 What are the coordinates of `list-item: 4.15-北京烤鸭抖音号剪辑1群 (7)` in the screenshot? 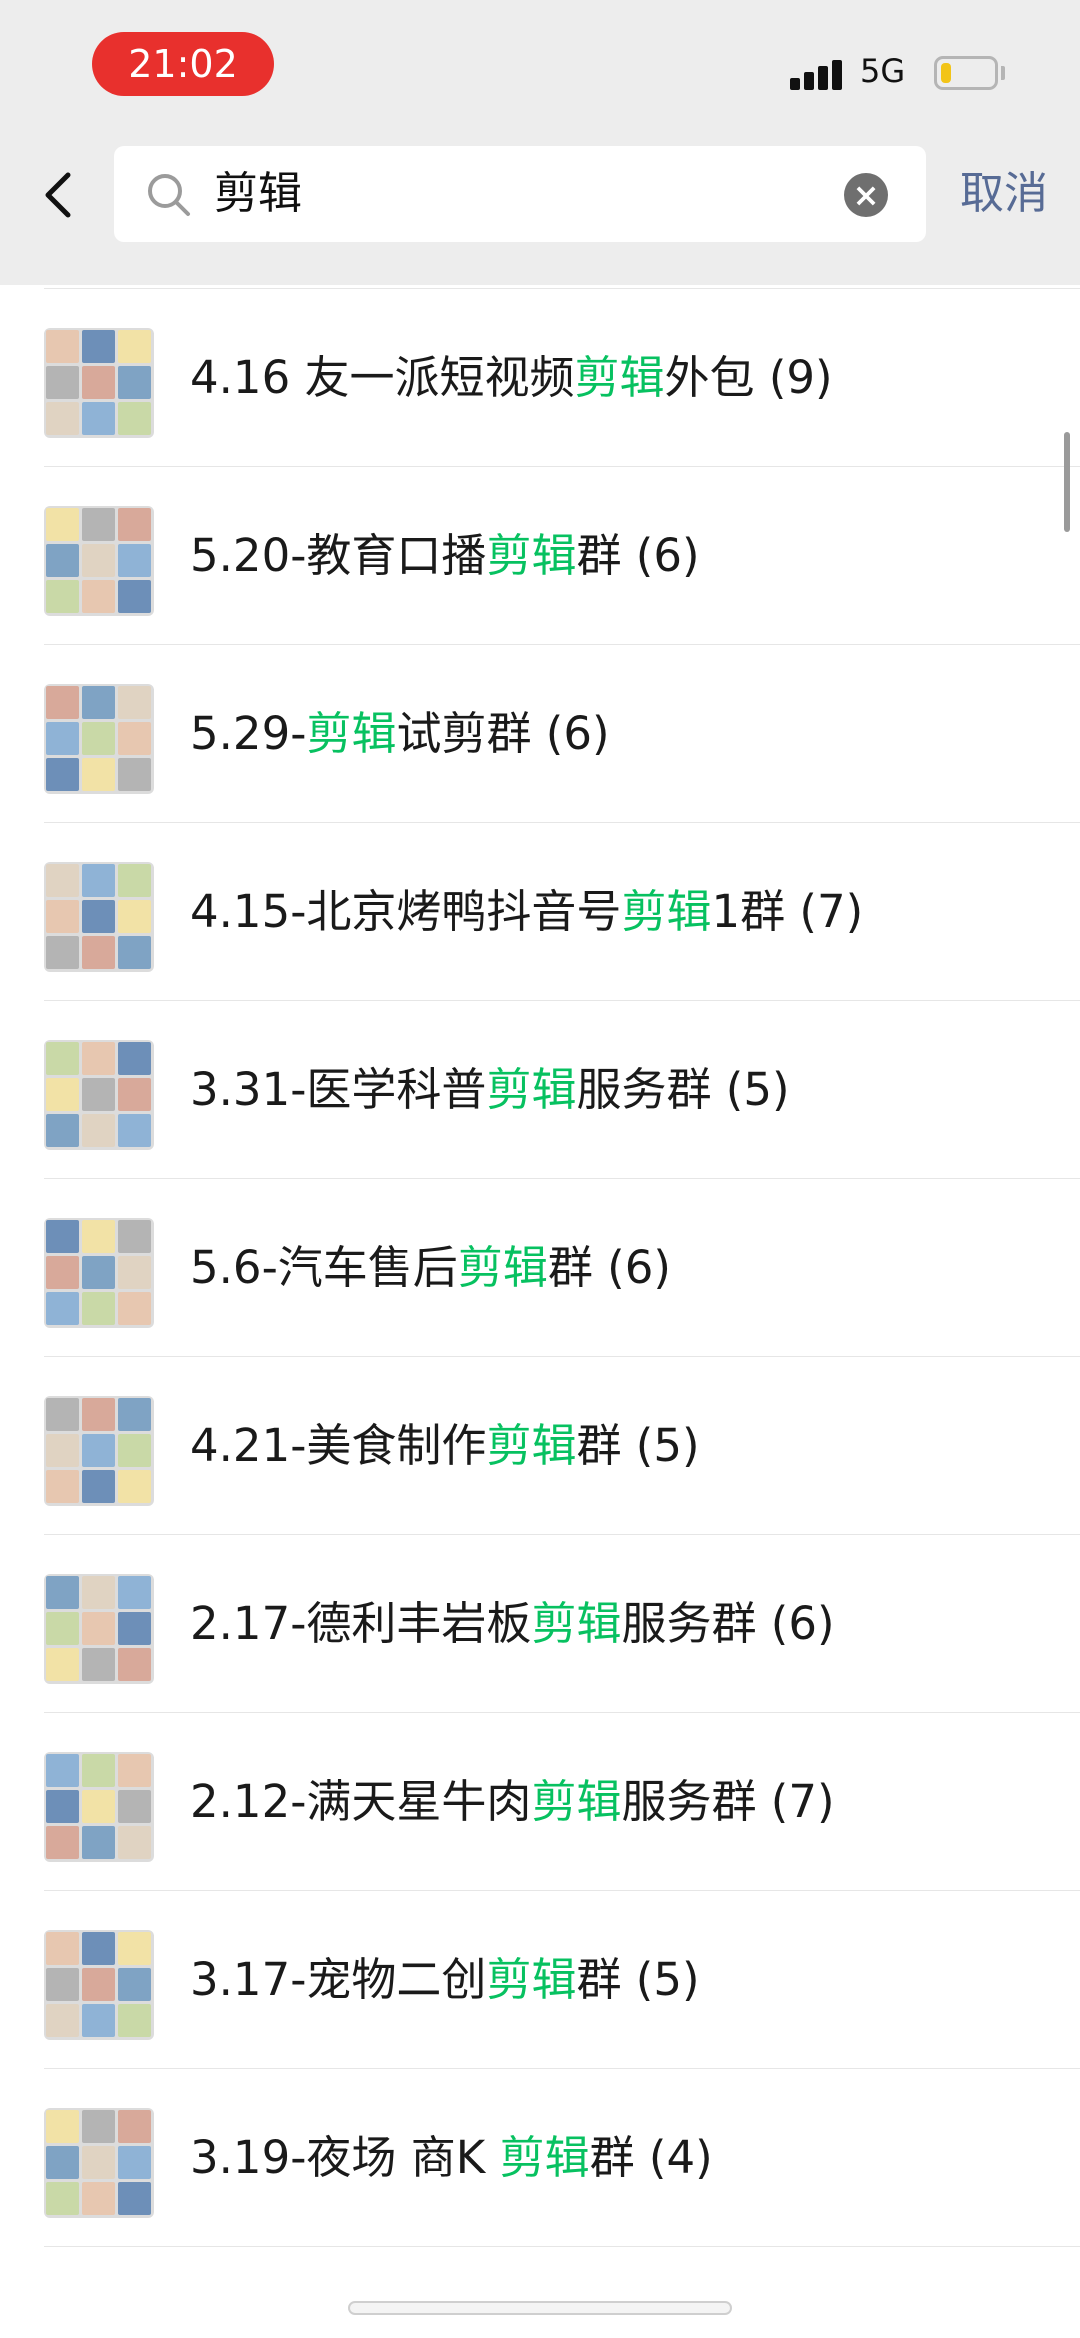 It's located at (562, 912).